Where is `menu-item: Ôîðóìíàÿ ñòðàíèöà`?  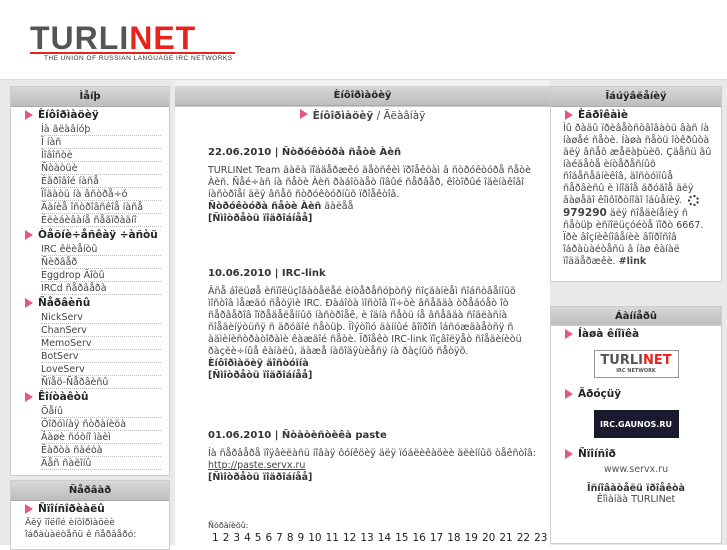 menu-item: Ôîðóìíàÿ ñòðàíèöà is located at coordinates (101, 424).